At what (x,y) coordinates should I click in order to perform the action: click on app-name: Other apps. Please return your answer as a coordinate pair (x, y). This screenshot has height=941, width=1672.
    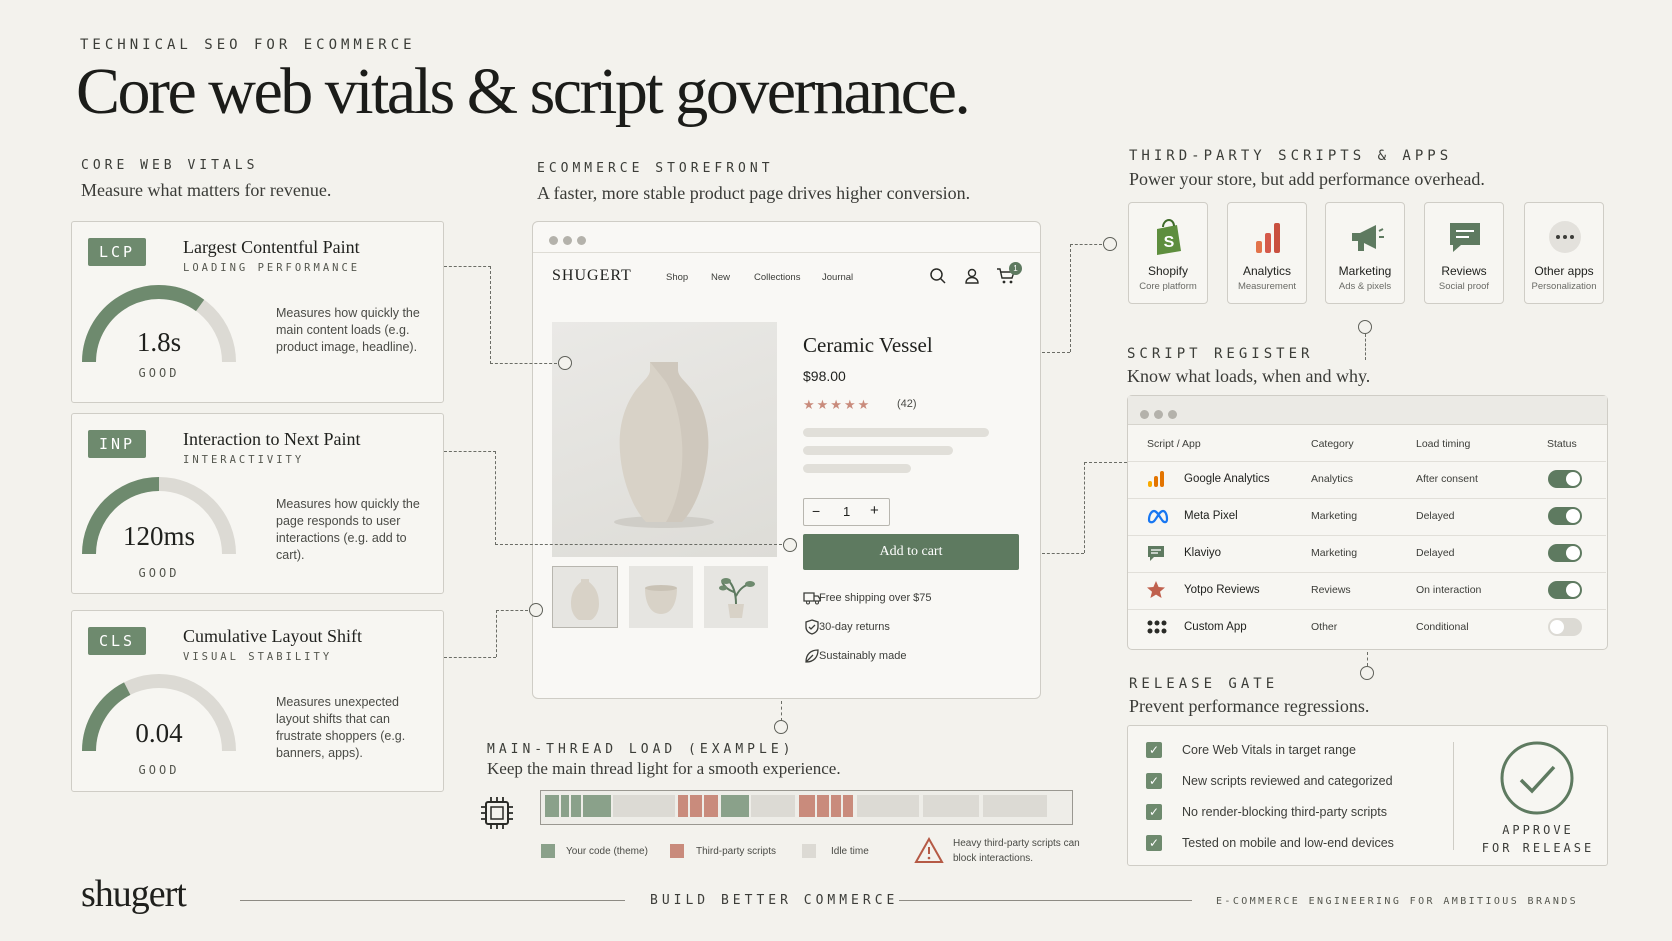
    Looking at the image, I should click on (1564, 271).